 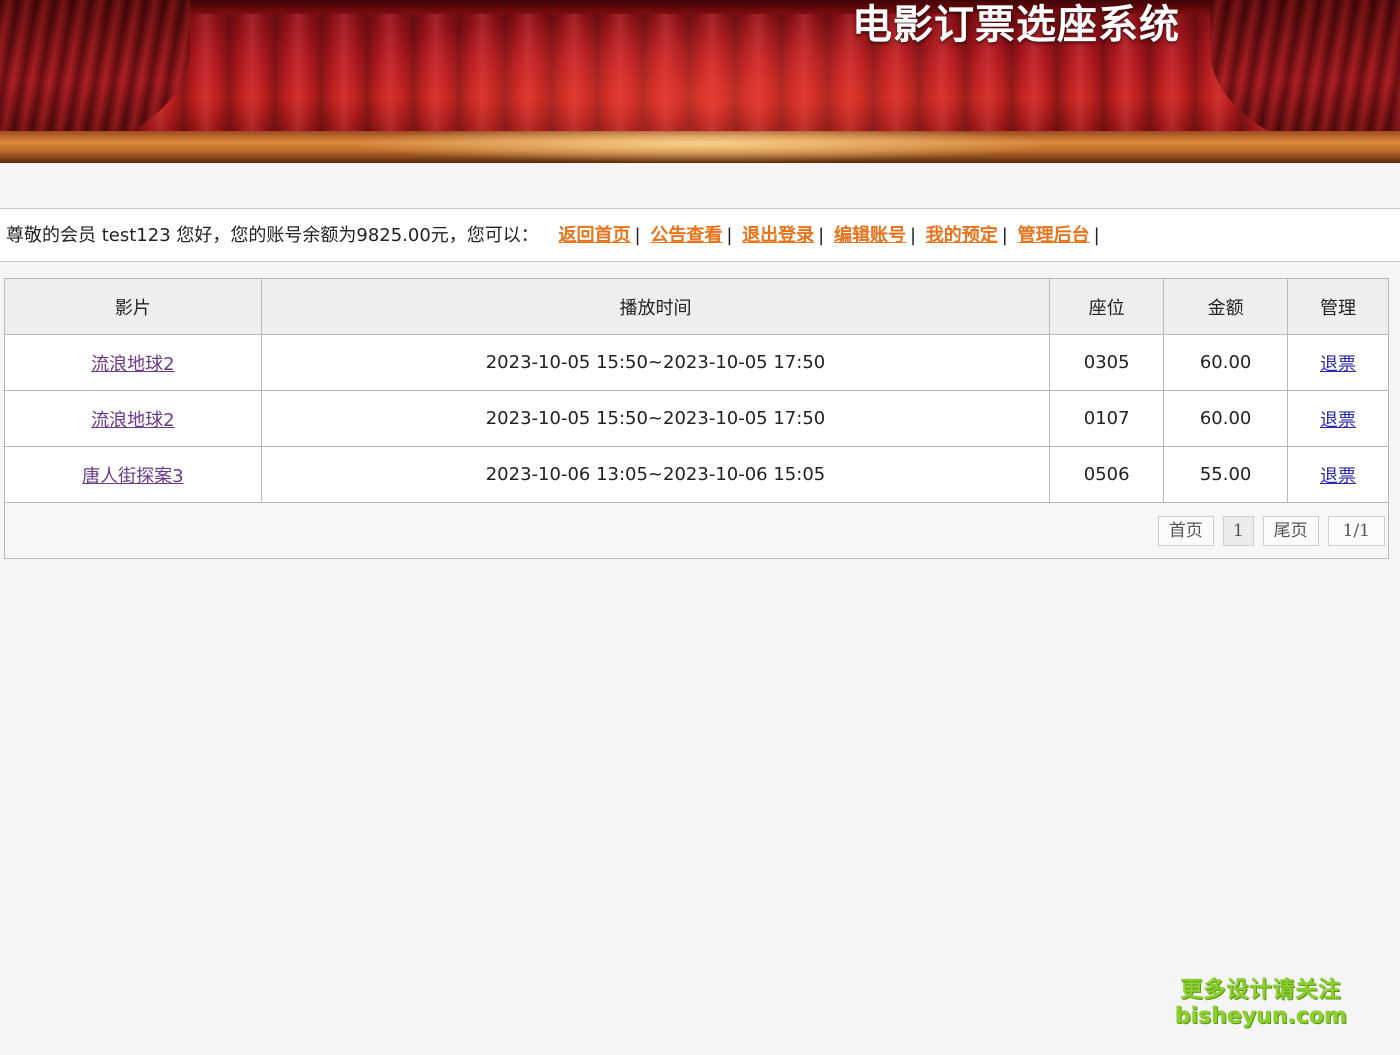 What do you see at coordinates (1054, 235) in the screenshot?
I see `nav-link-admin: 管理后台` at bounding box center [1054, 235].